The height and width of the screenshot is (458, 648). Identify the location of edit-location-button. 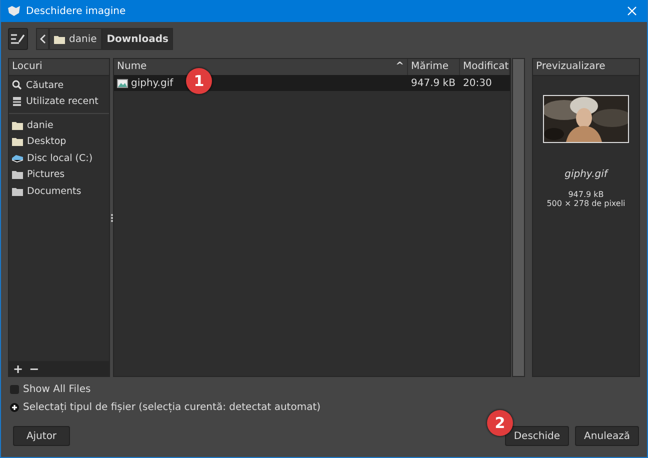
(18, 39).